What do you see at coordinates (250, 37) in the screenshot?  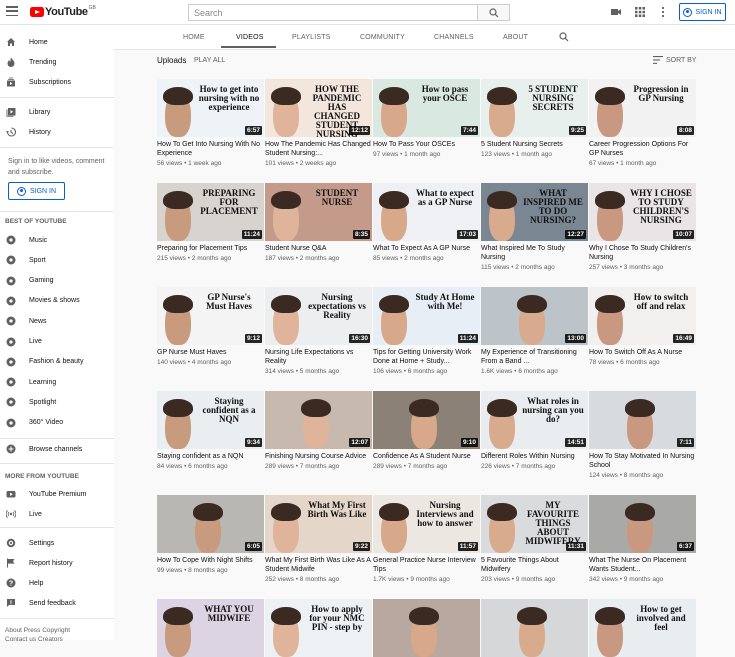 I see `tab-videos: VIDEOS` at bounding box center [250, 37].